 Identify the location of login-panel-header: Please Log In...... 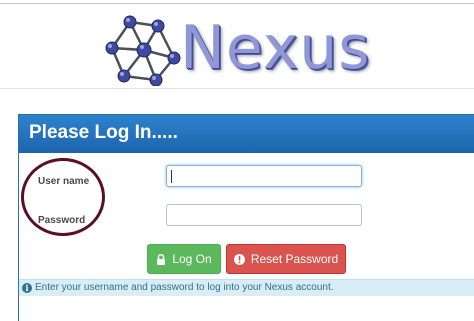
(246, 134).